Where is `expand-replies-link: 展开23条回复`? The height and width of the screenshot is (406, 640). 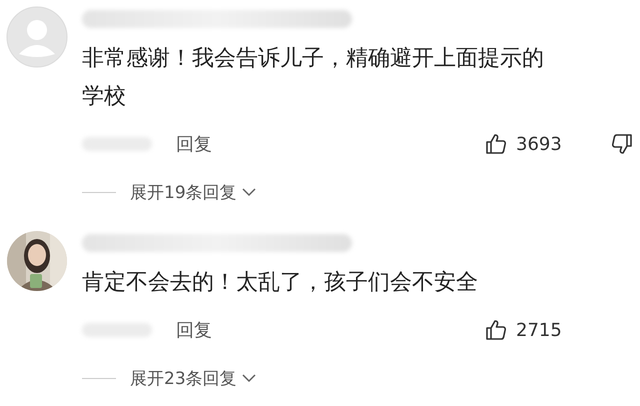 expand-replies-link: 展开23条回复 is located at coordinates (193, 378).